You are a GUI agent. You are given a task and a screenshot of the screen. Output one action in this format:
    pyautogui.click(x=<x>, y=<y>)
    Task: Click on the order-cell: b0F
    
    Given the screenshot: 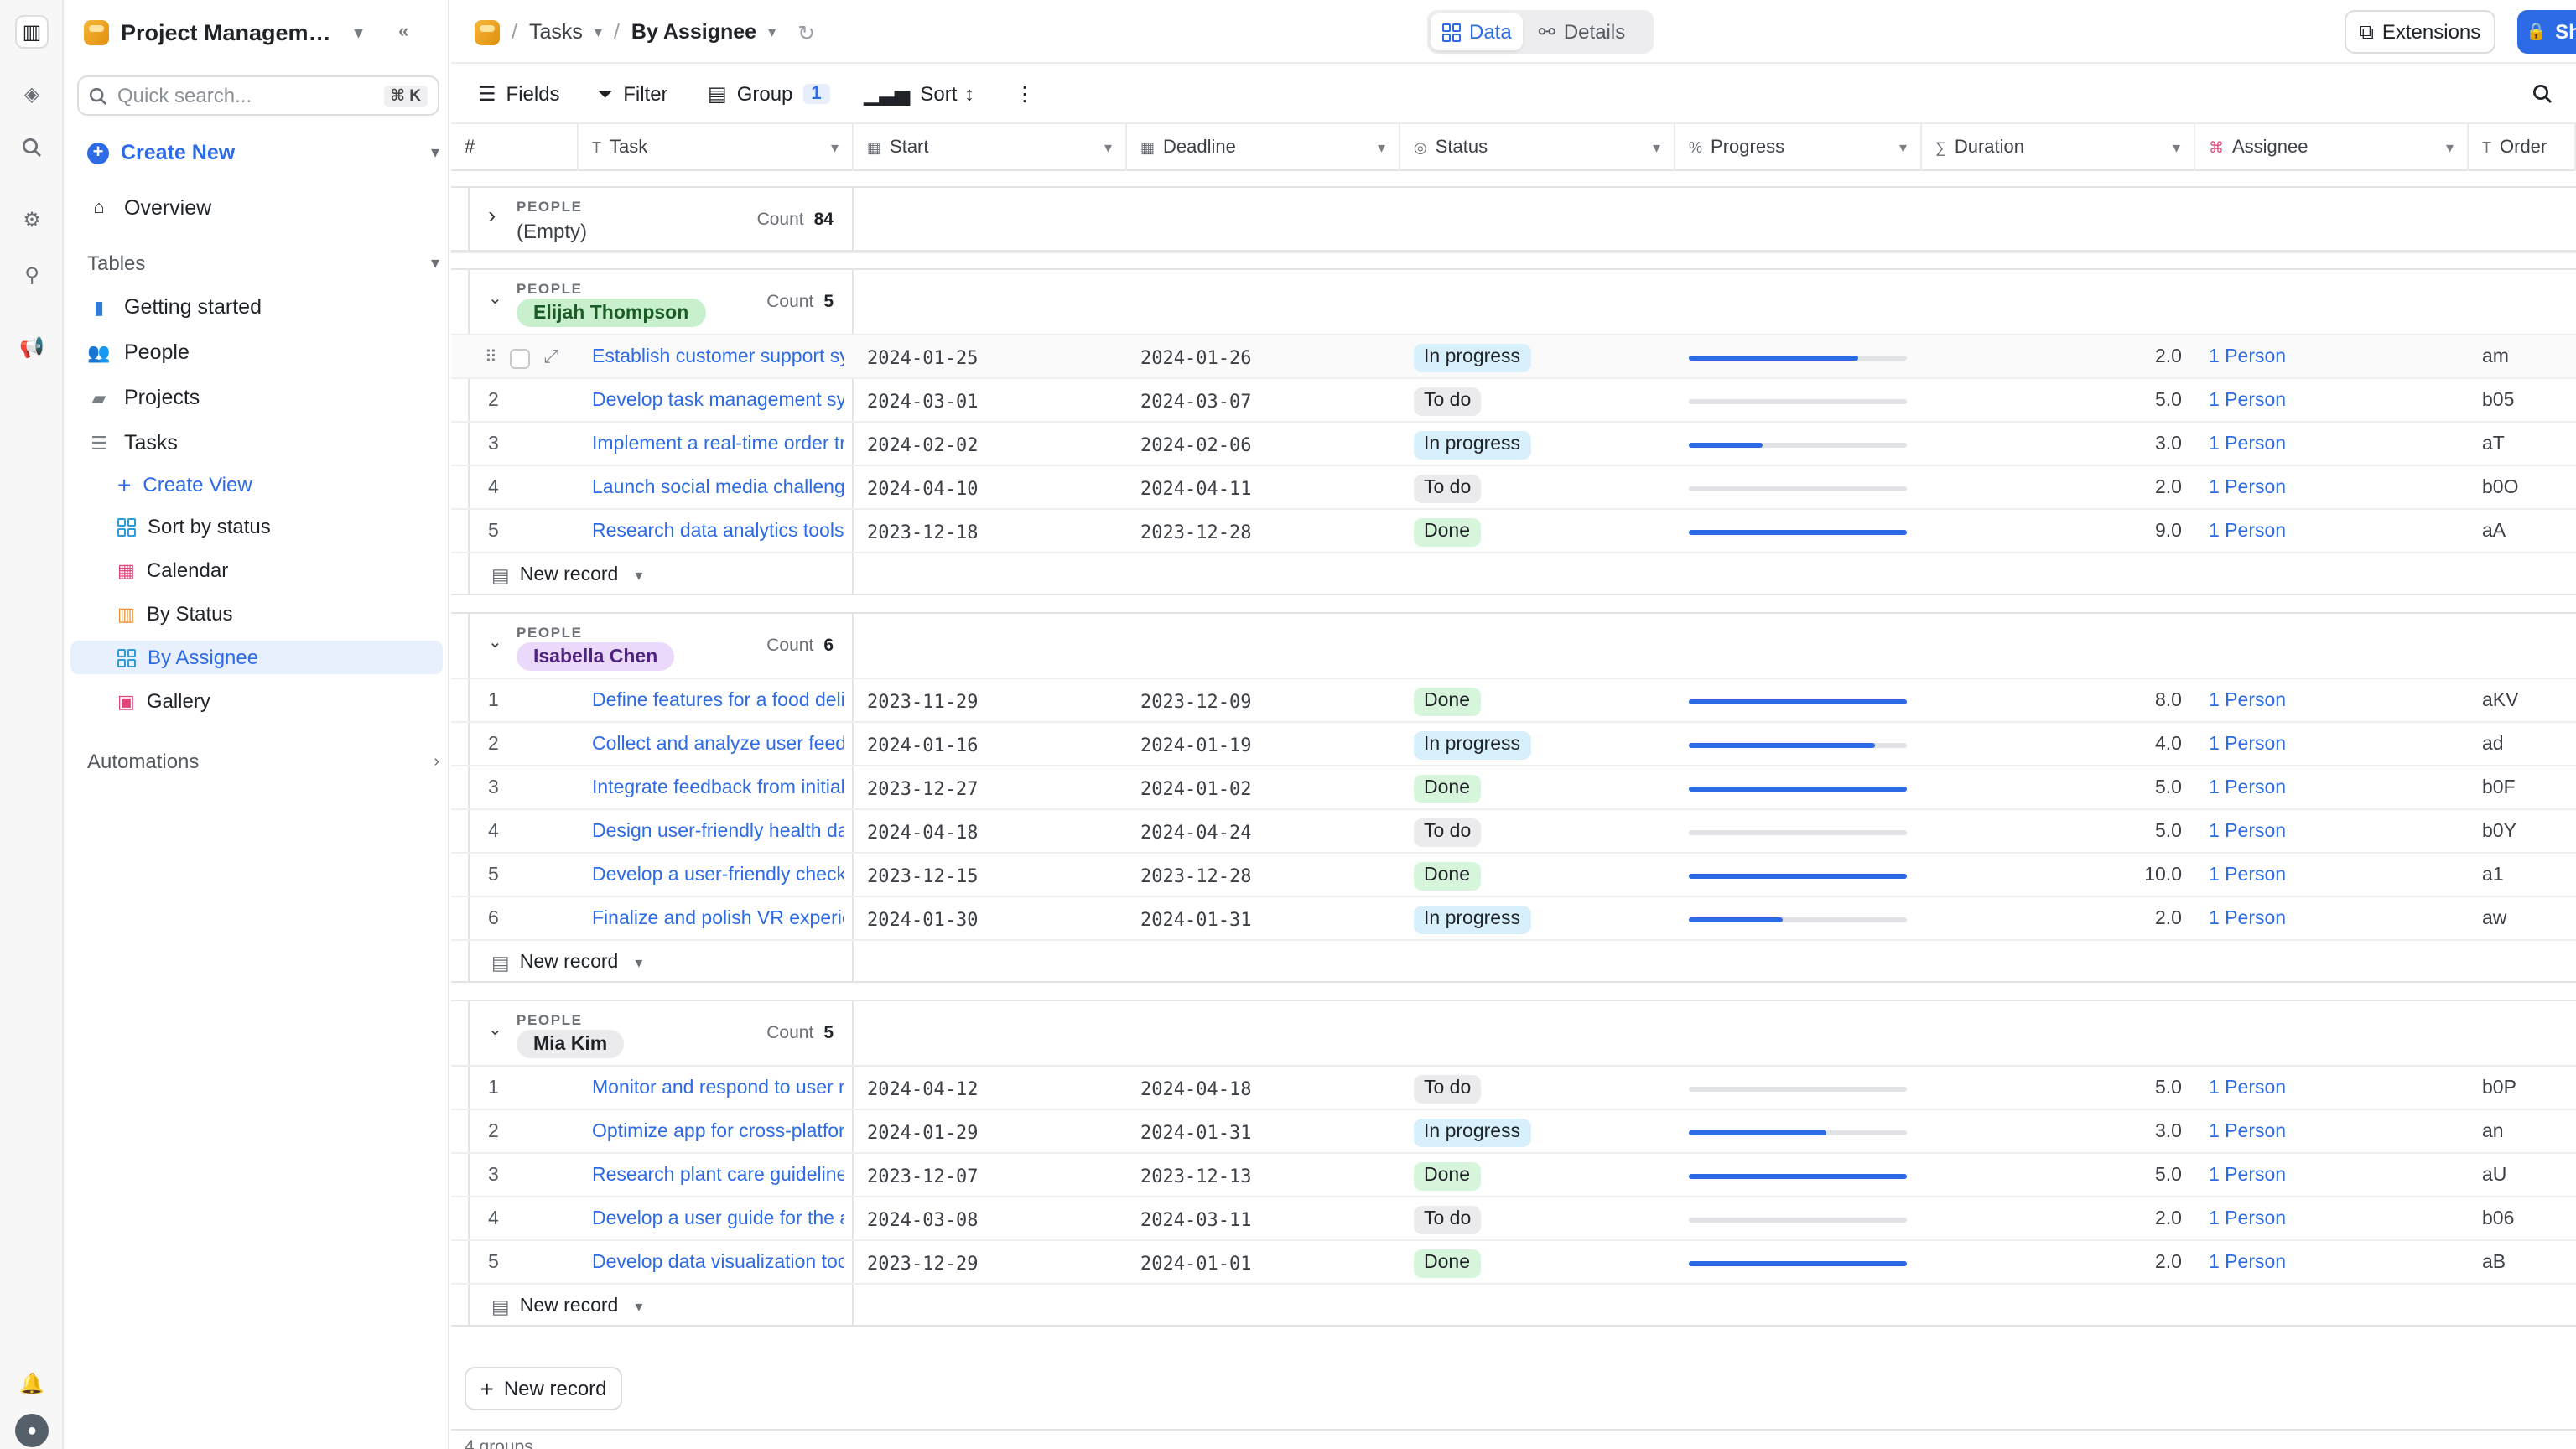 What is the action you would take?
    pyautogui.click(x=2524, y=788)
    